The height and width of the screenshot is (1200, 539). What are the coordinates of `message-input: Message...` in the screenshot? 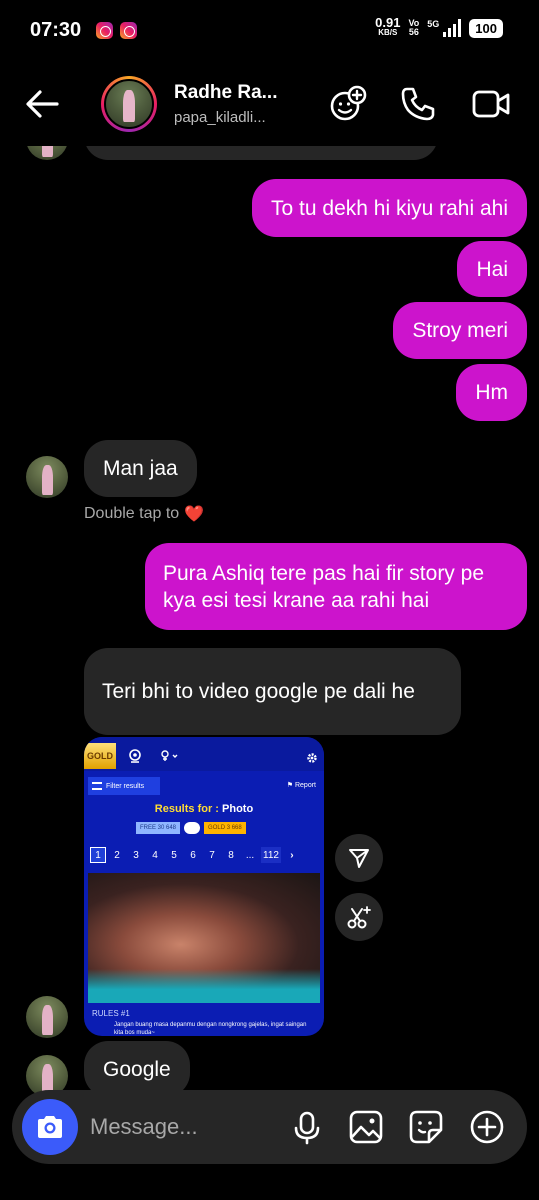 It's located at (144, 1127).